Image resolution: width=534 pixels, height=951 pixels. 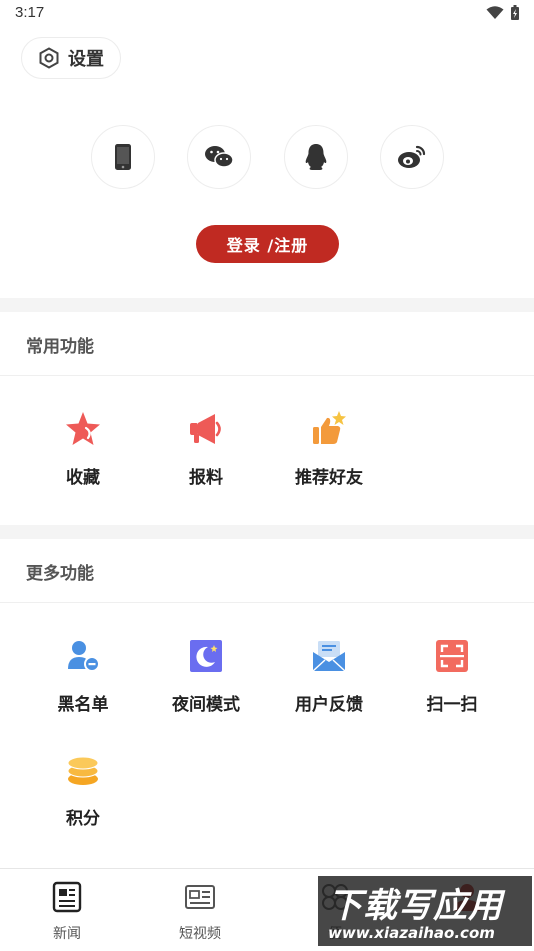 What do you see at coordinates (200, 897) in the screenshot?
I see `video-icon` at bounding box center [200, 897].